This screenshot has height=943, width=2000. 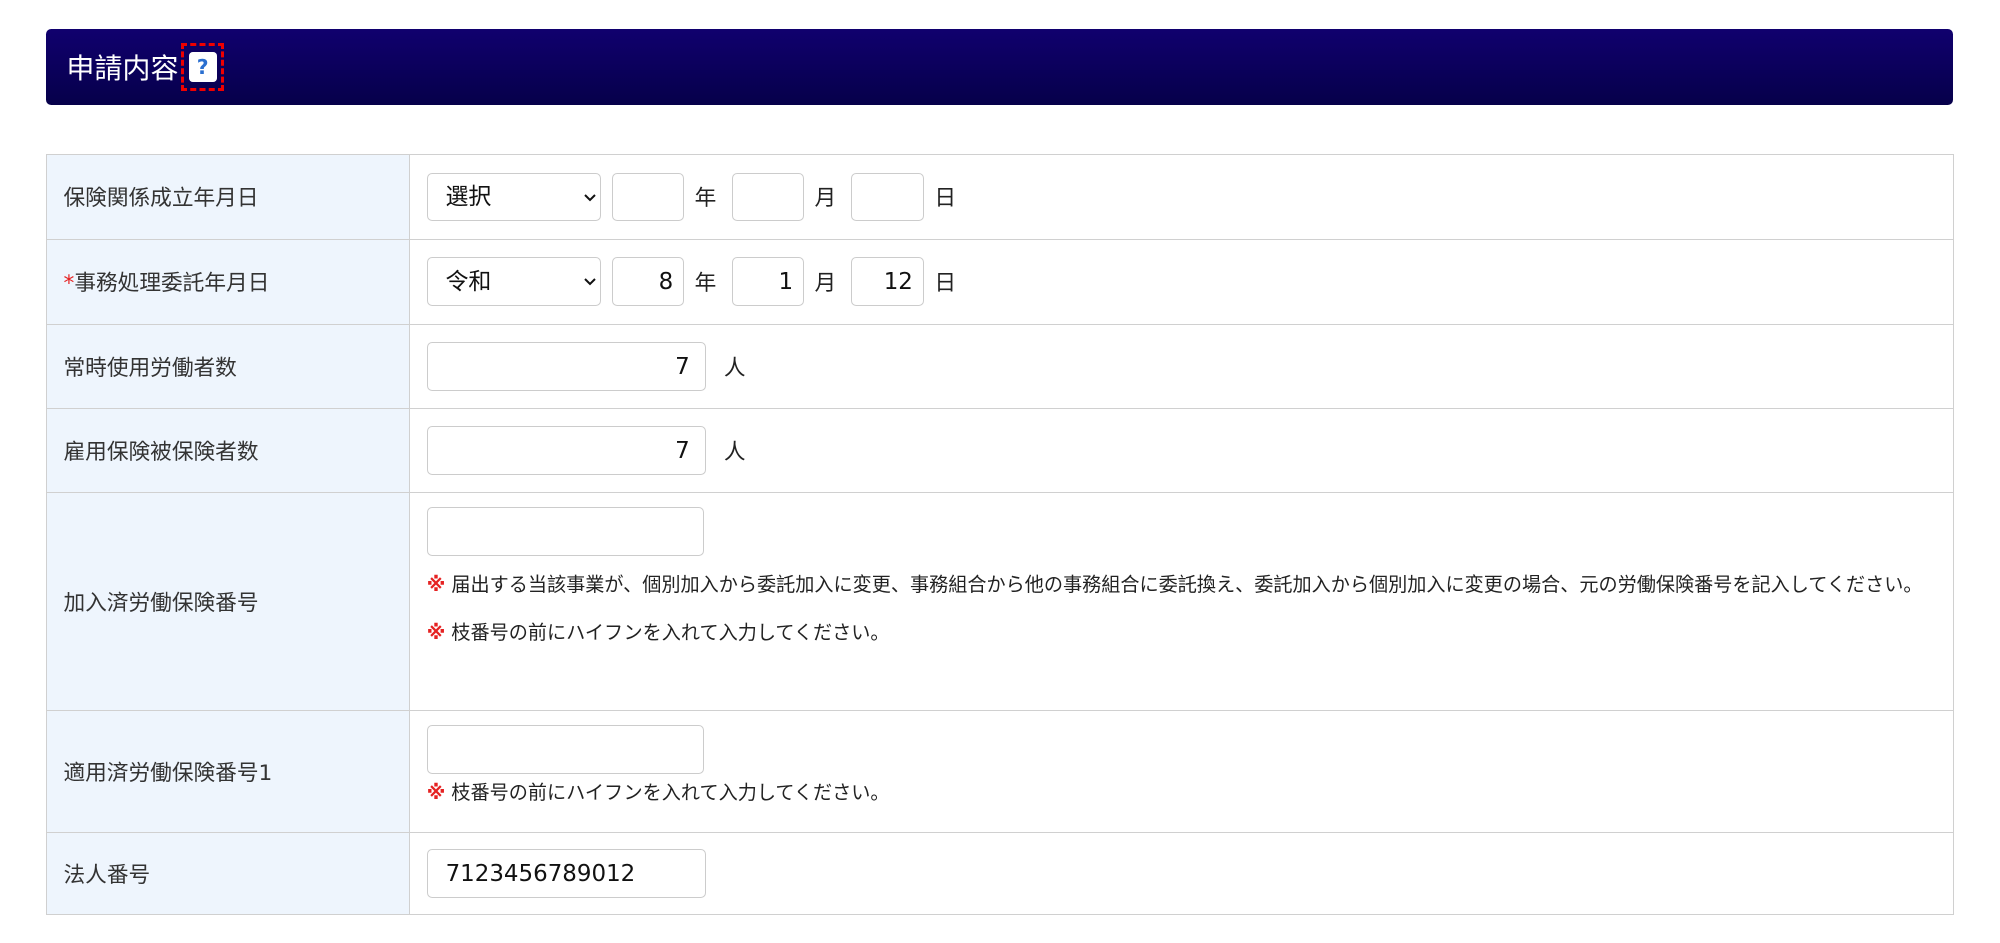 What do you see at coordinates (228, 771) in the screenshot?
I see `field-label: 適用済労働保険番号1` at bounding box center [228, 771].